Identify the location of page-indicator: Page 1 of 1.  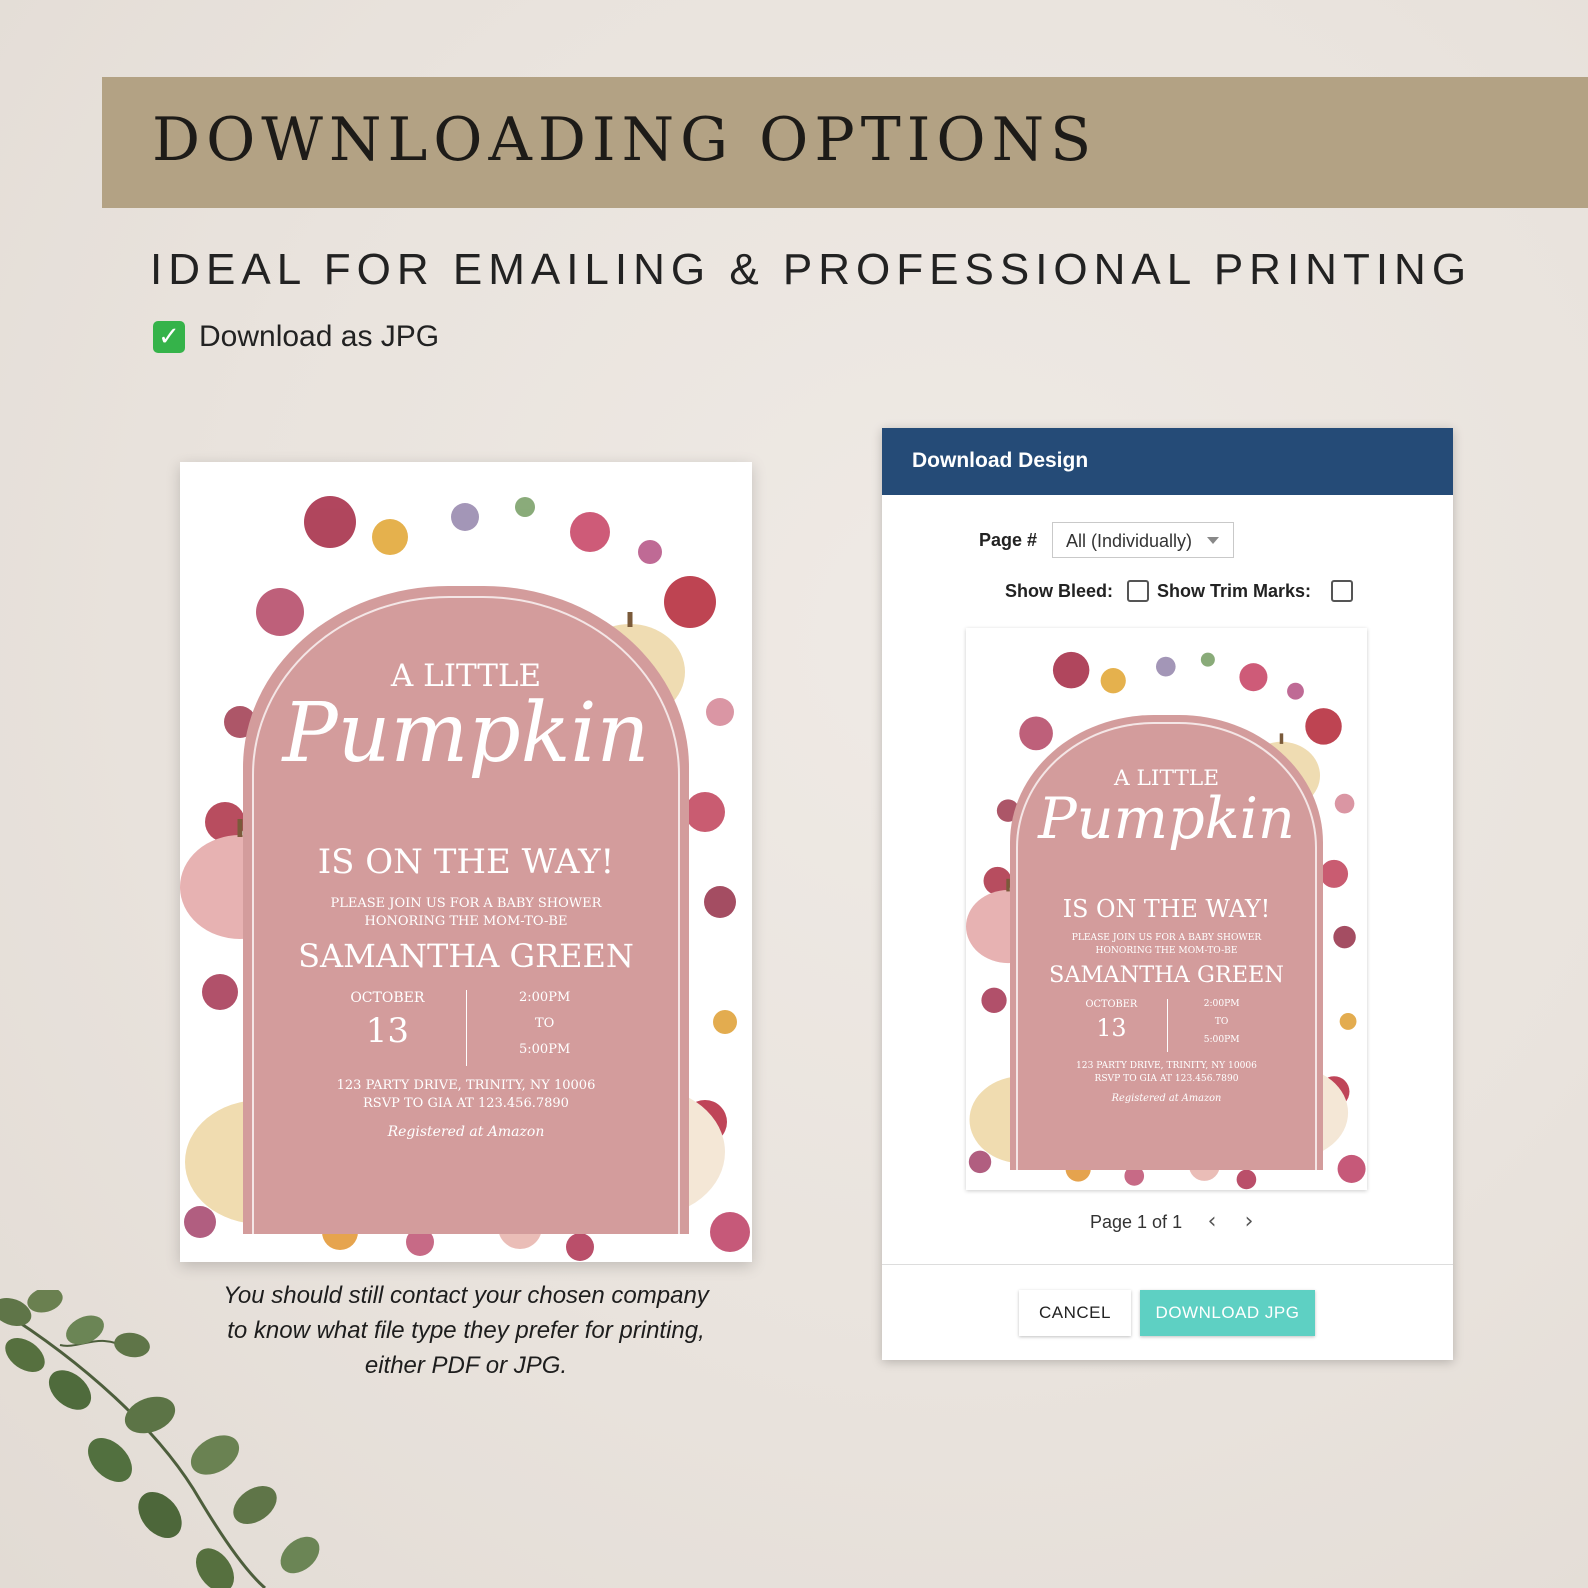
(1136, 1222).